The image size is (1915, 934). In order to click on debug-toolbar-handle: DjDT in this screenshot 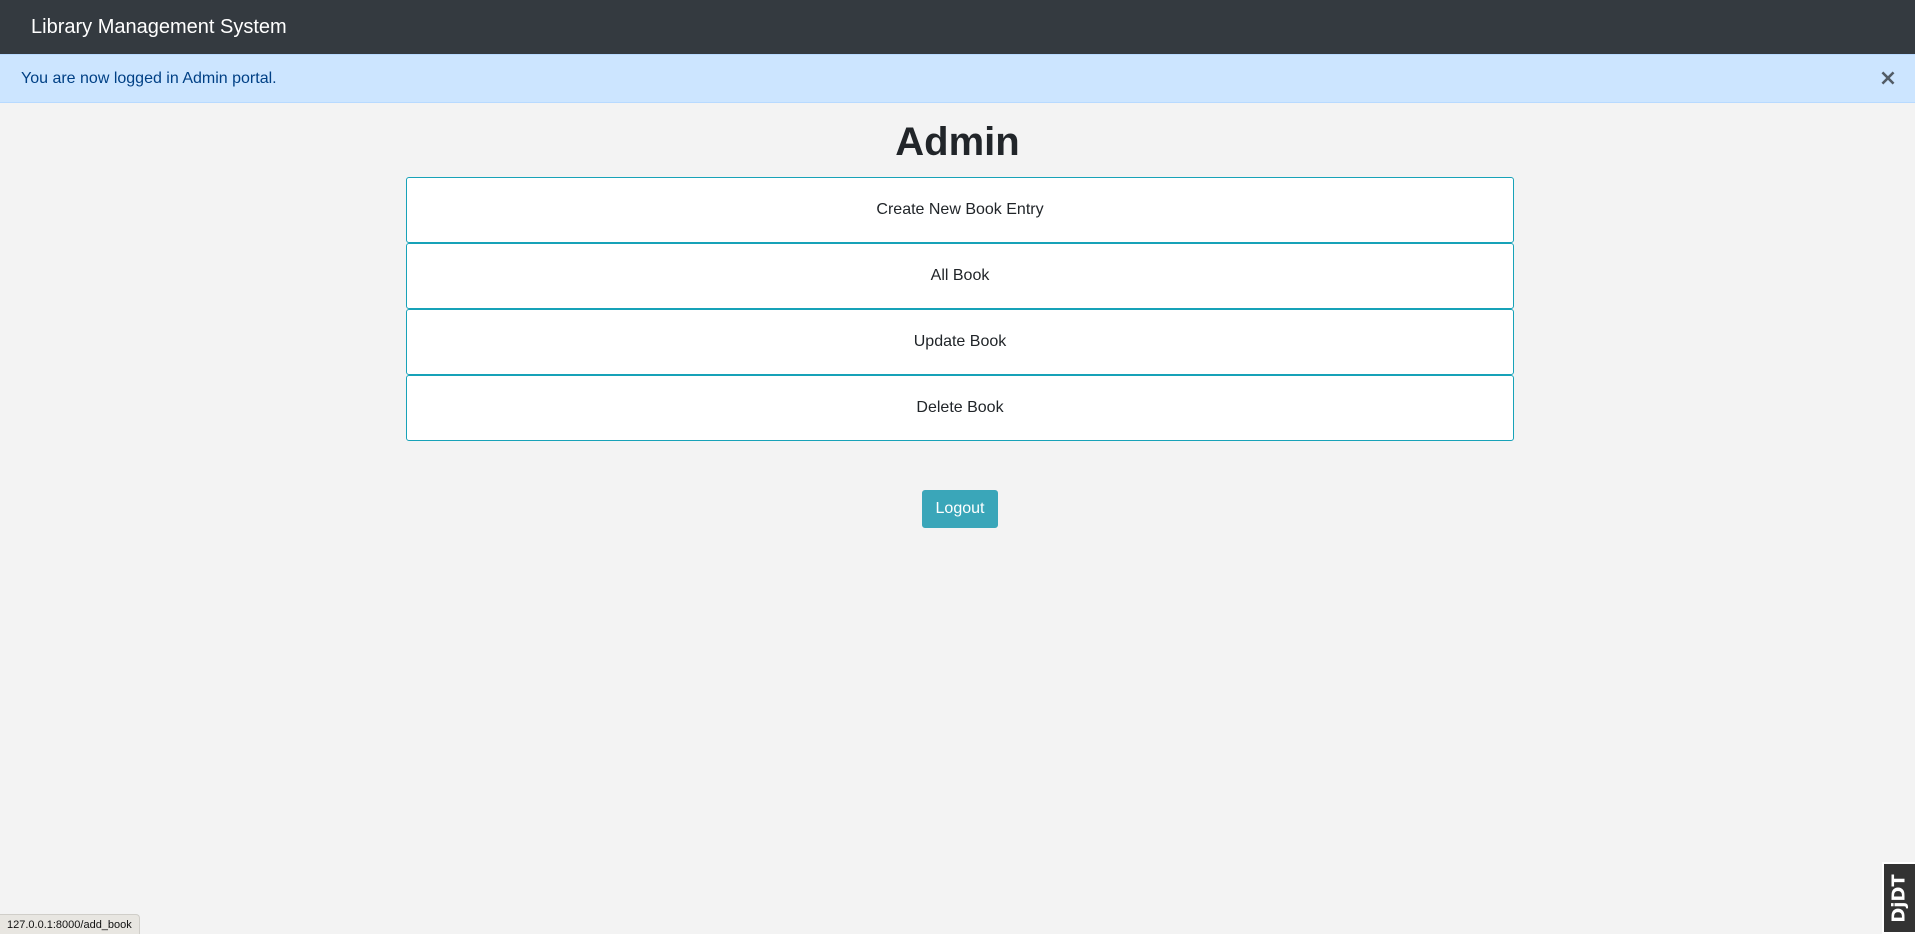, I will do `click(1898, 898)`.